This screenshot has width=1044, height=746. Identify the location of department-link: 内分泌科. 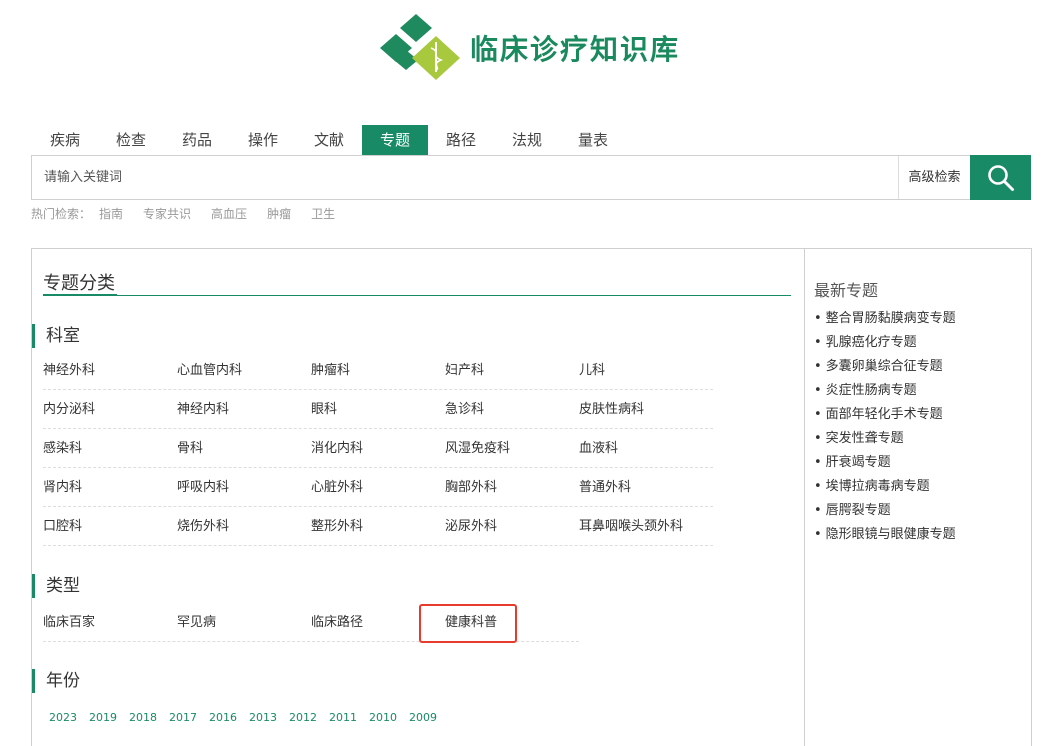
(110, 409).